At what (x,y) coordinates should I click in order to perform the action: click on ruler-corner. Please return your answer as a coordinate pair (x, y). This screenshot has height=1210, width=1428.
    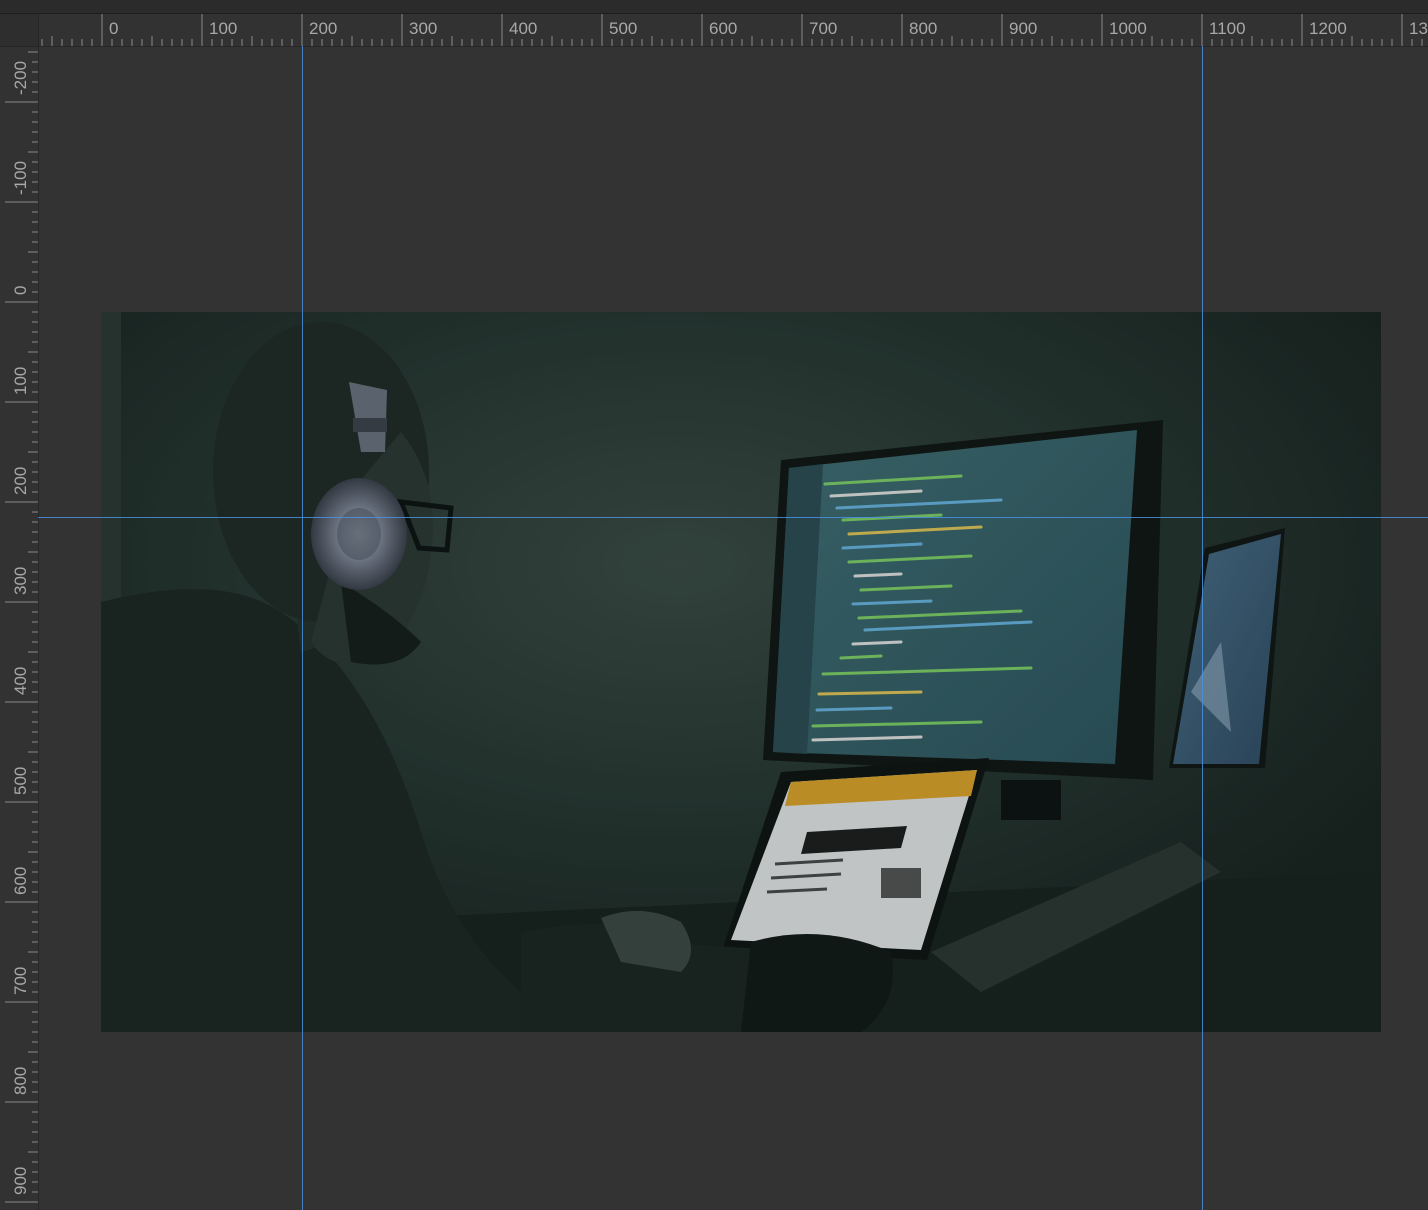
    Looking at the image, I should click on (19, 30).